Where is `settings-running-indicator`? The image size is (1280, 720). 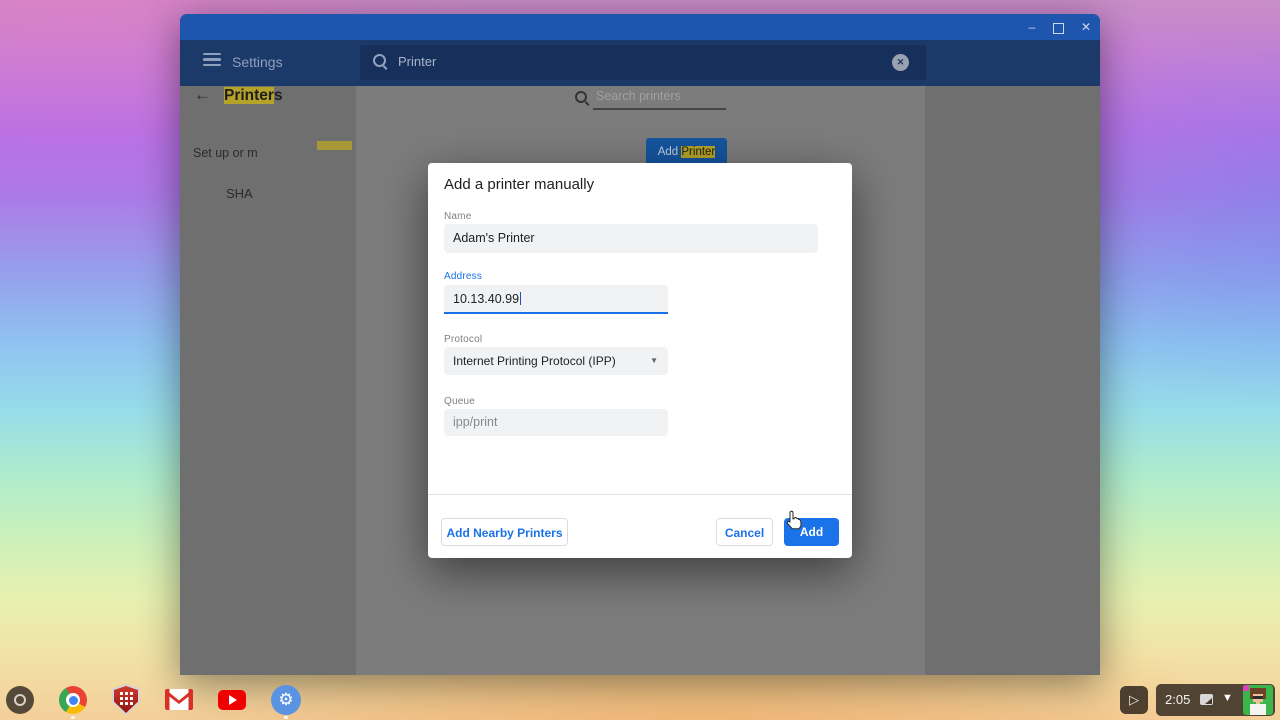 settings-running-indicator is located at coordinates (286, 717).